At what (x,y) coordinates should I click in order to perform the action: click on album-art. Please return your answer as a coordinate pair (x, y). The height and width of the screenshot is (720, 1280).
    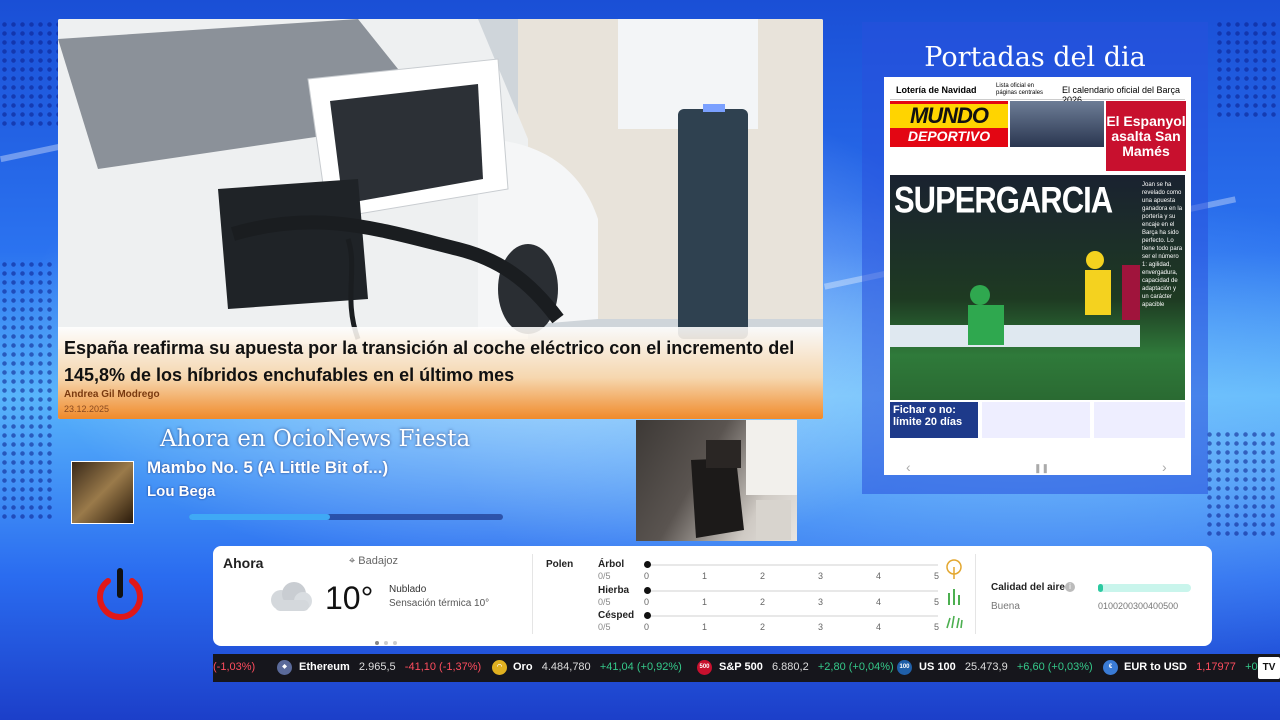
    Looking at the image, I should click on (102, 492).